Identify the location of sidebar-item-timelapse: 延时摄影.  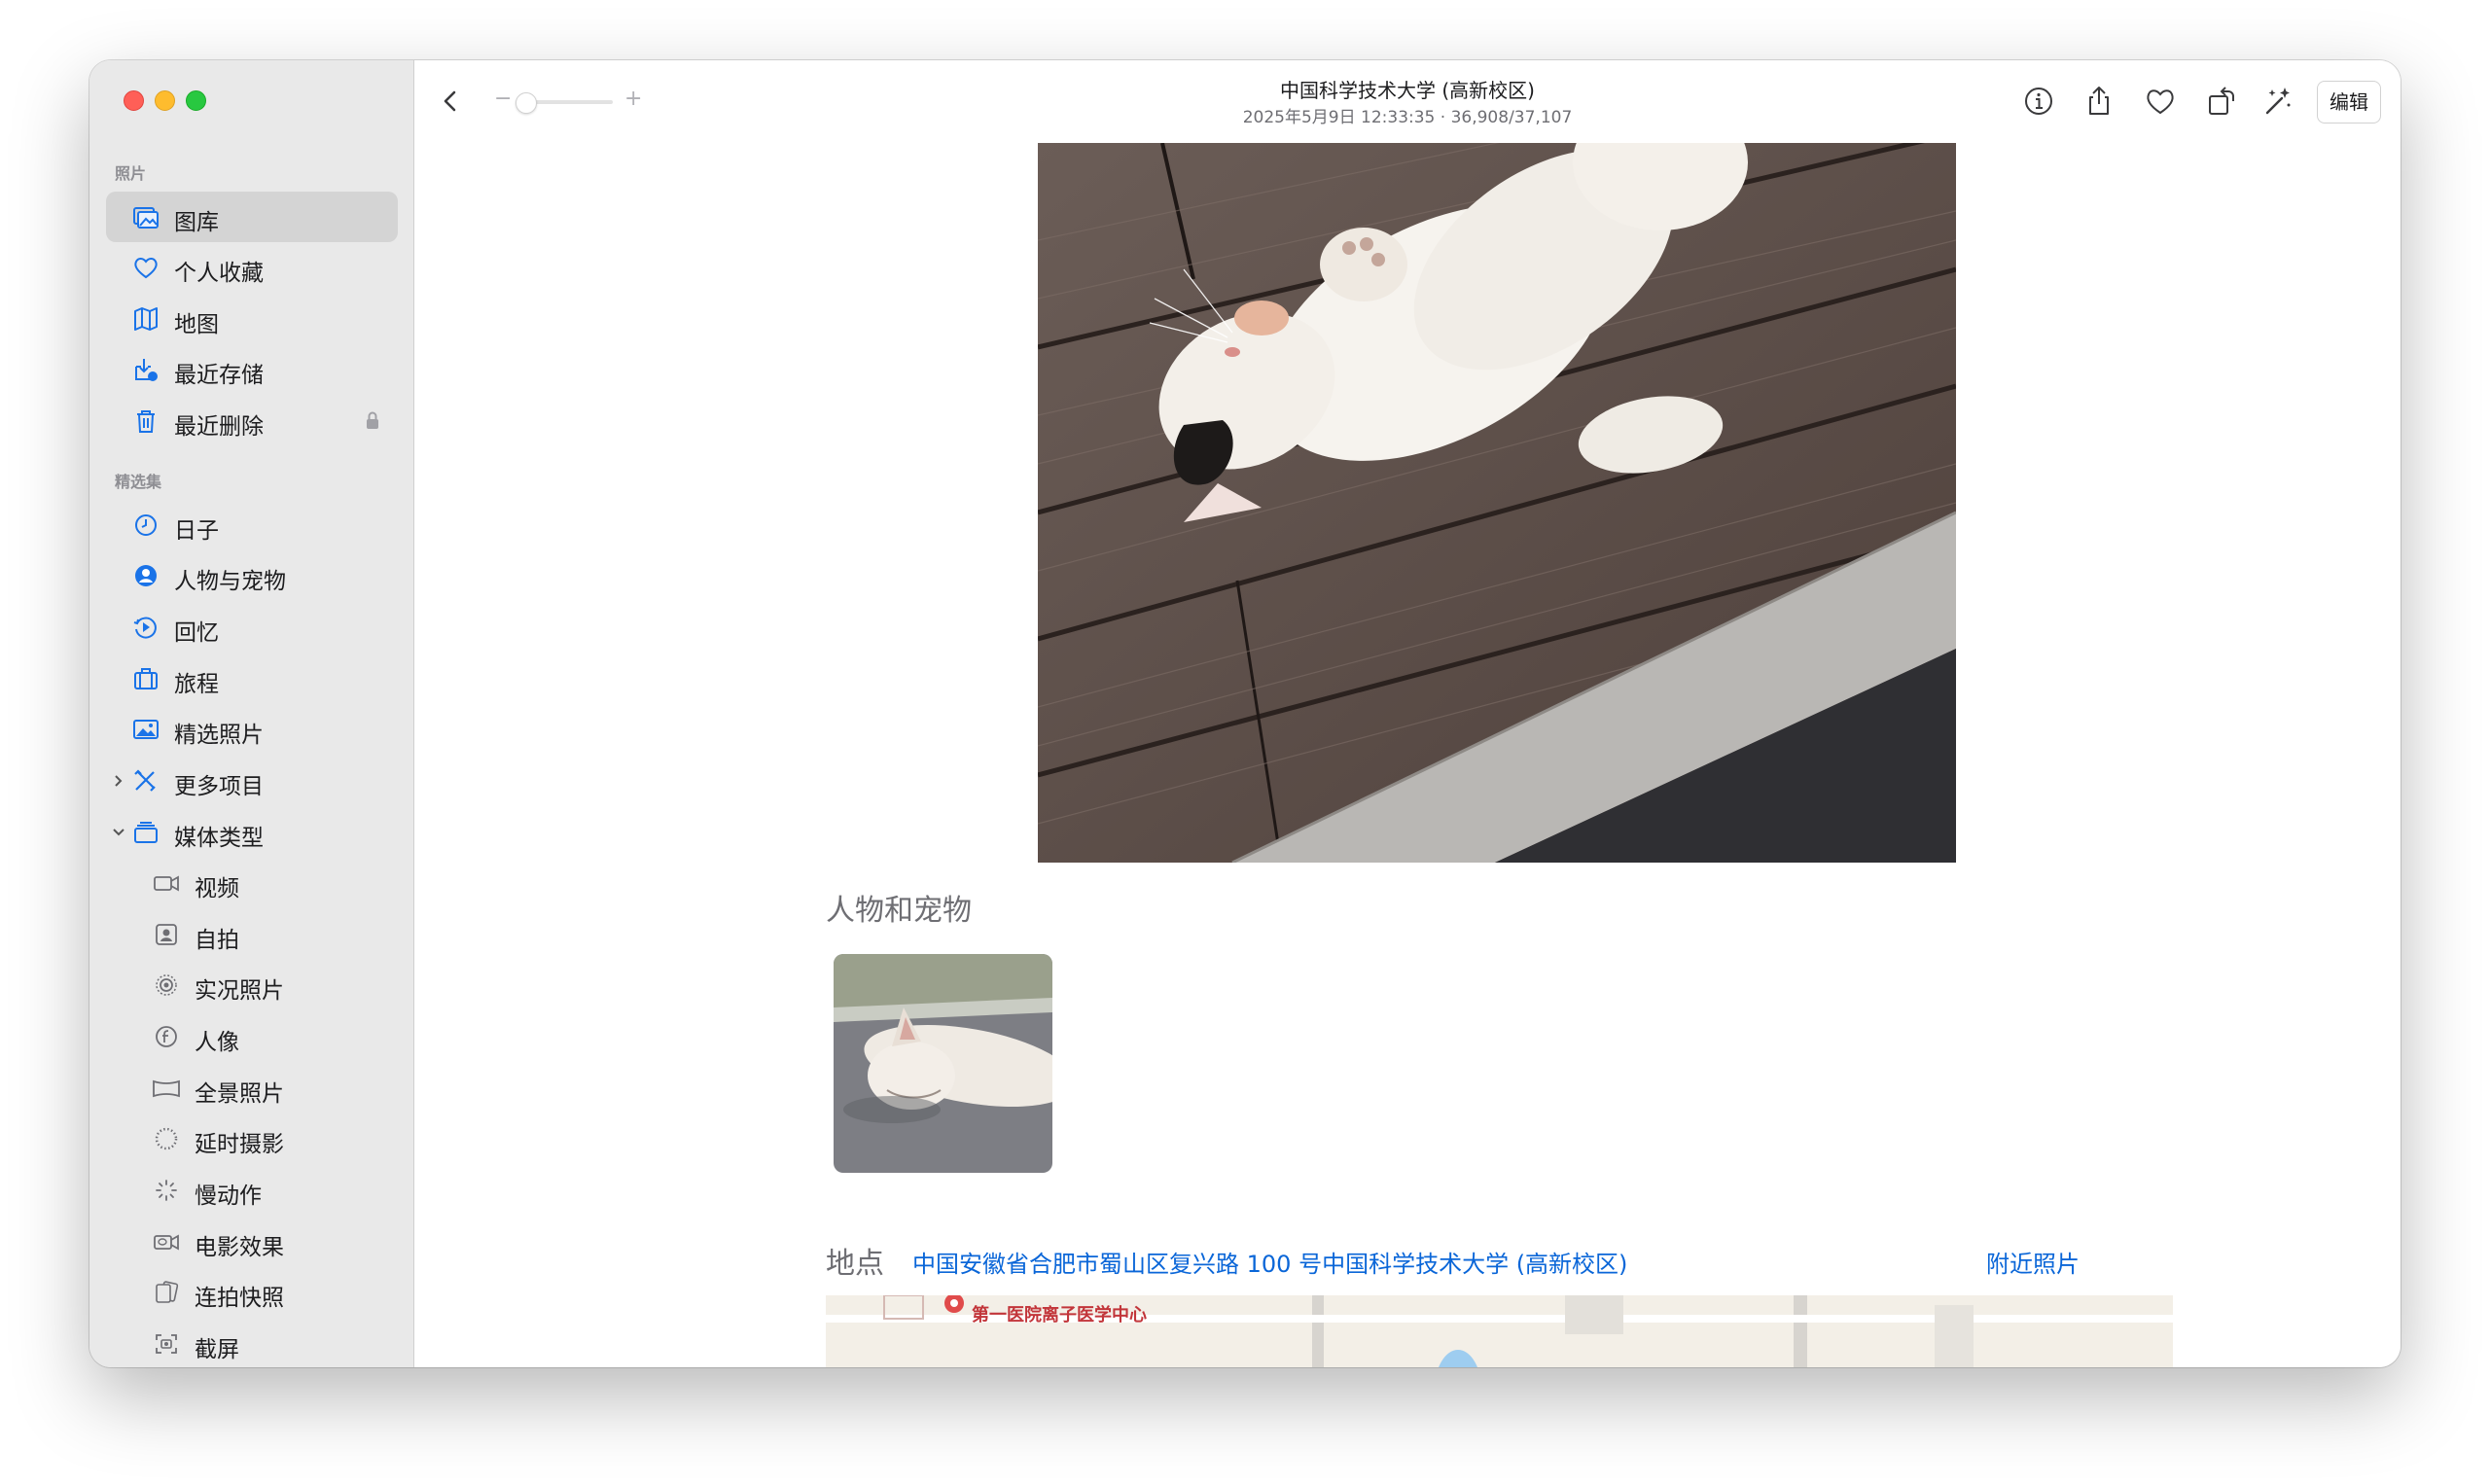
(252, 1138).